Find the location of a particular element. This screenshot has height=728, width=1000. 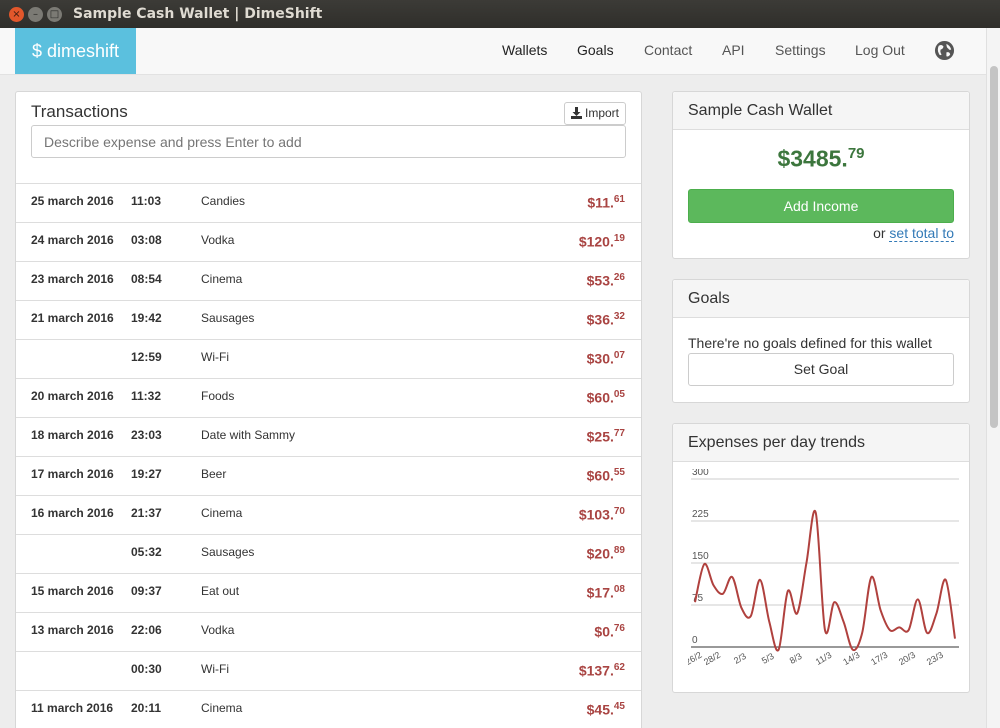

nav-contact: Contact is located at coordinates (668, 50).